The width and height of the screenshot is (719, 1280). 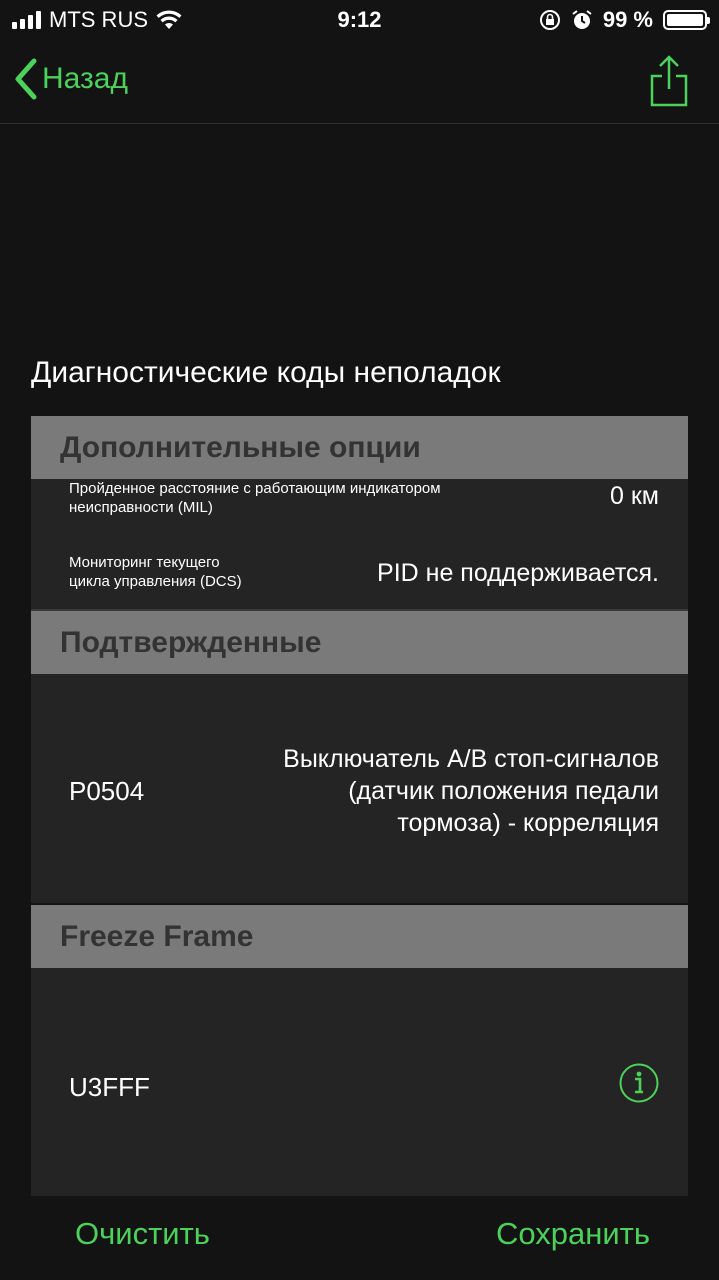 I want to click on row-label-line: цикла управления (DCS), so click(x=155, y=581).